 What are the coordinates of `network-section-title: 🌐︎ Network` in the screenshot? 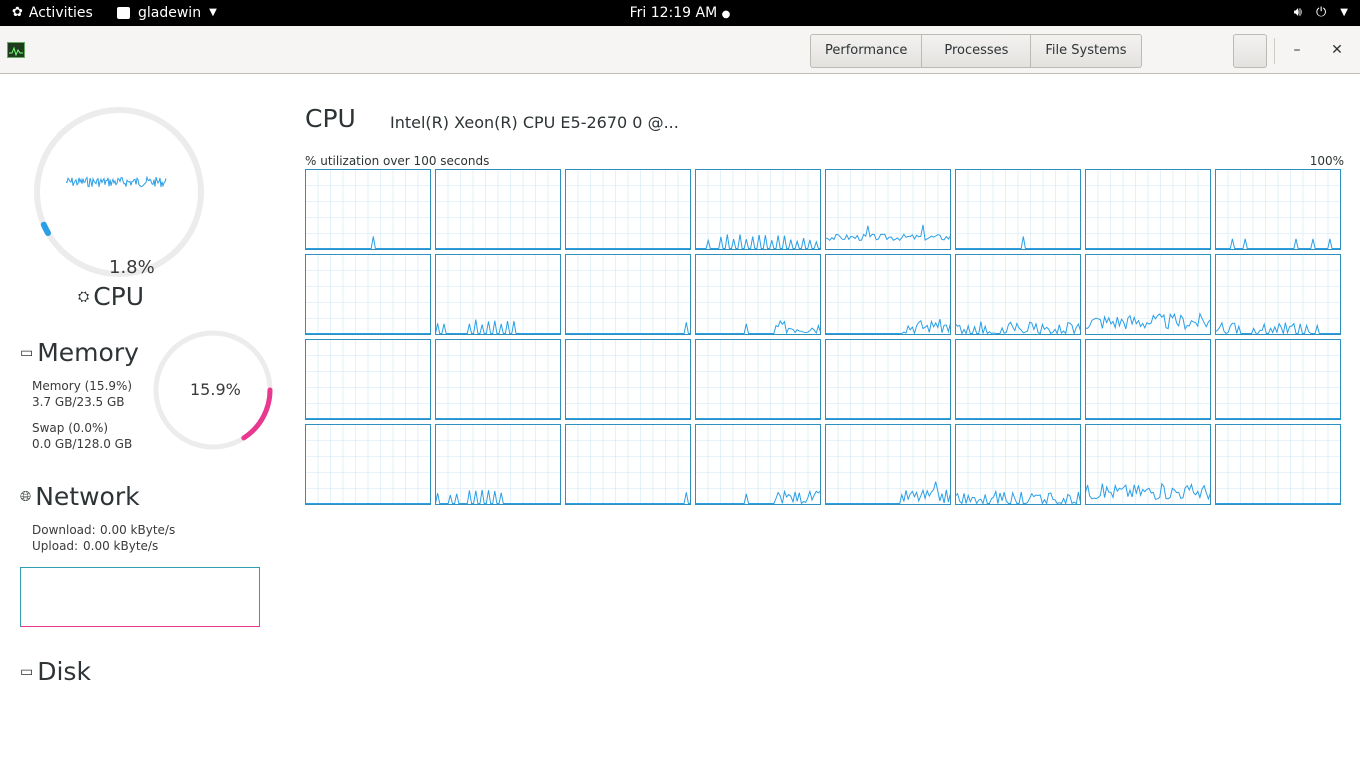 It's located at (80, 496).